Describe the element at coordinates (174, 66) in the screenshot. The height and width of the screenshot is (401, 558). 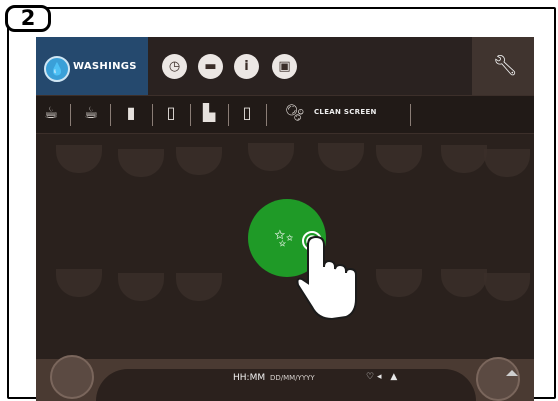
I see `clock-icon: ◷` at that location.